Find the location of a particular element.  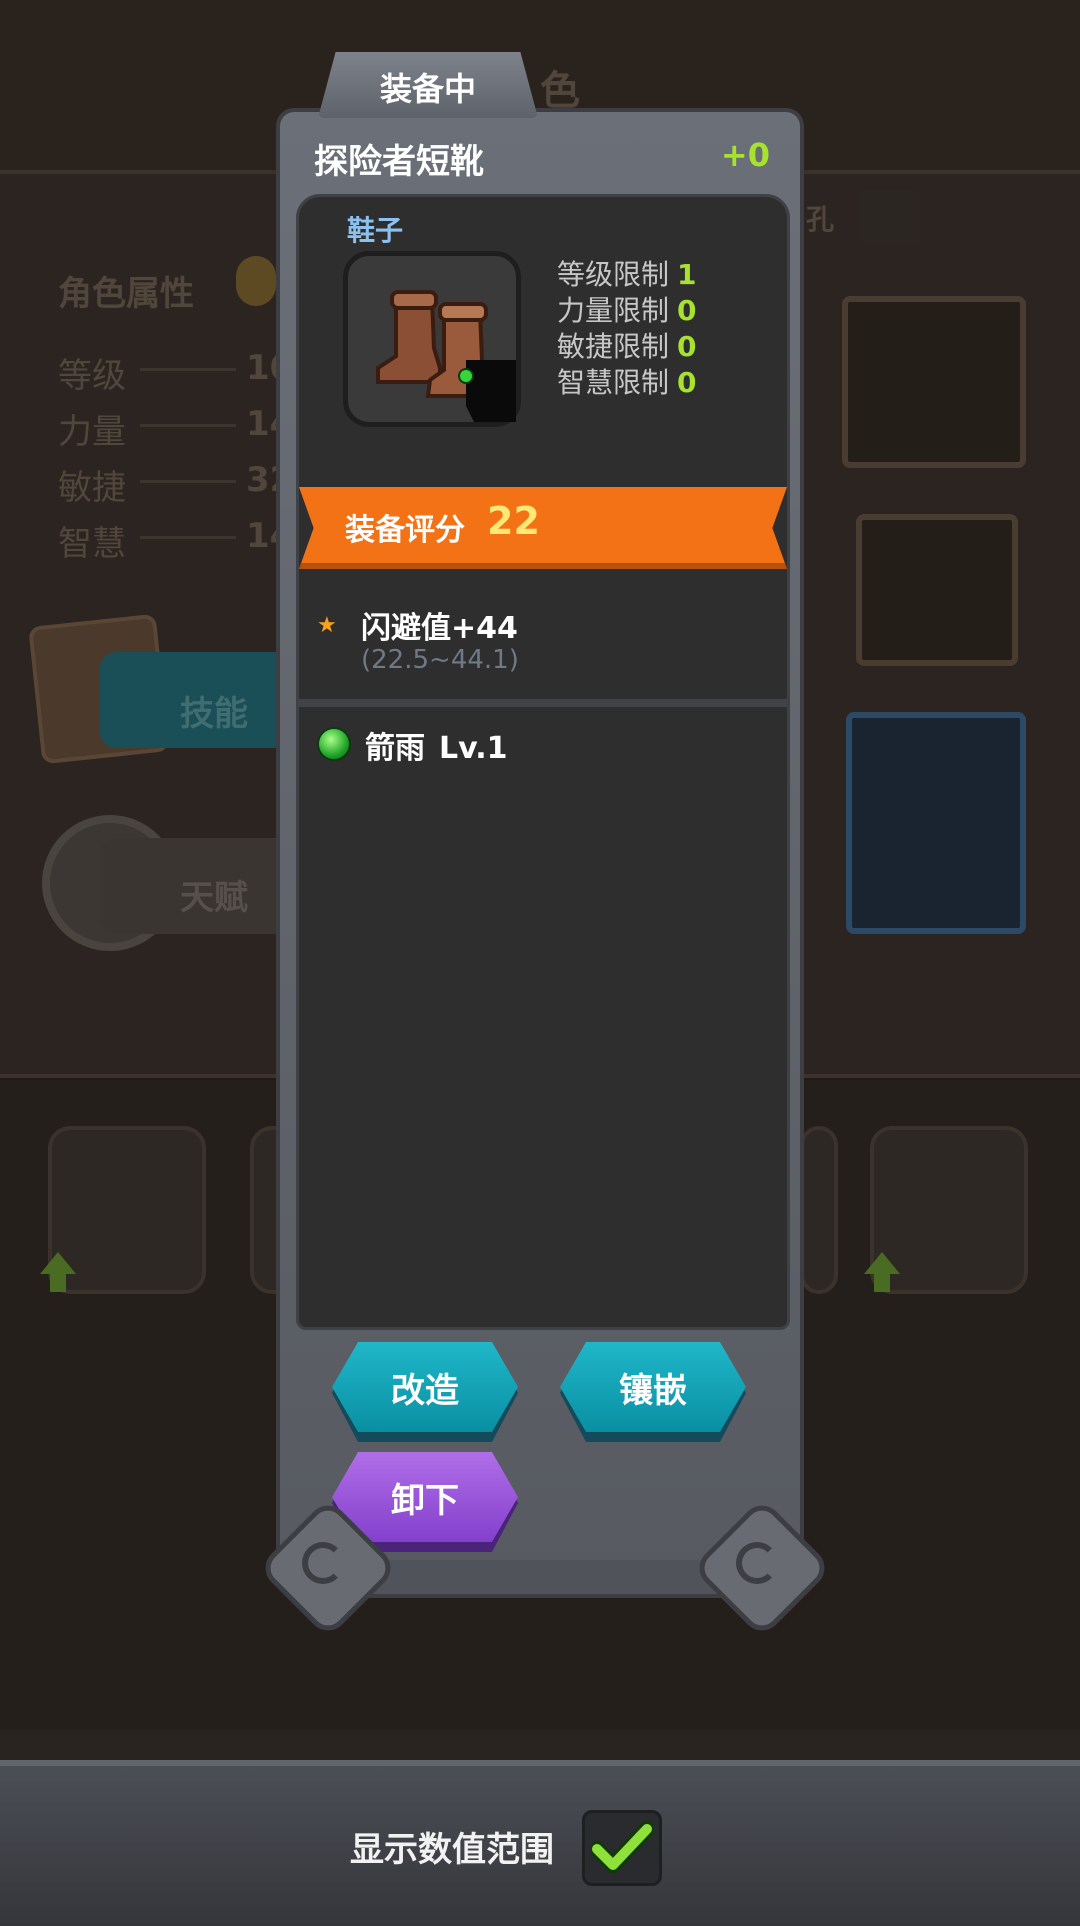

item-name: 探险者短靴 is located at coordinates (399, 162).